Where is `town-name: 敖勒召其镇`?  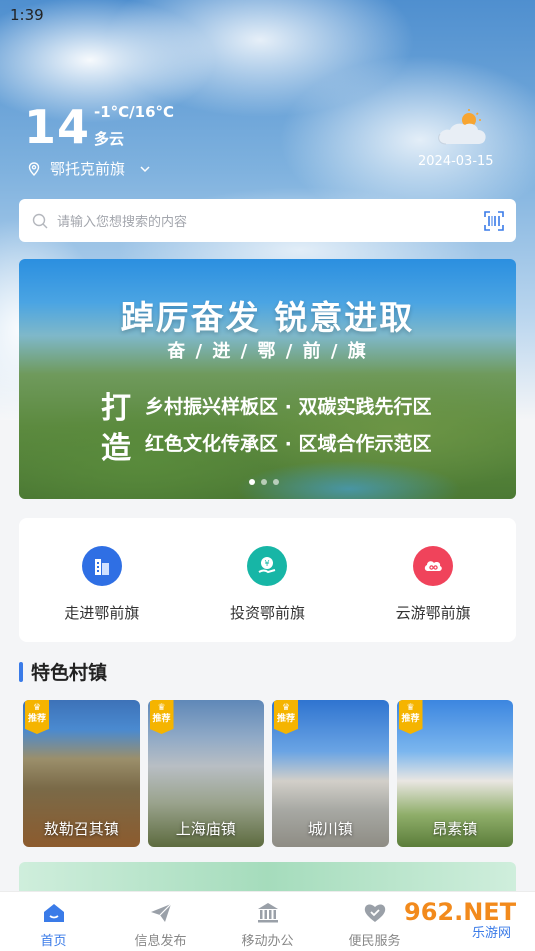 town-name: 敖勒召其镇 is located at coordinates (81, 829).